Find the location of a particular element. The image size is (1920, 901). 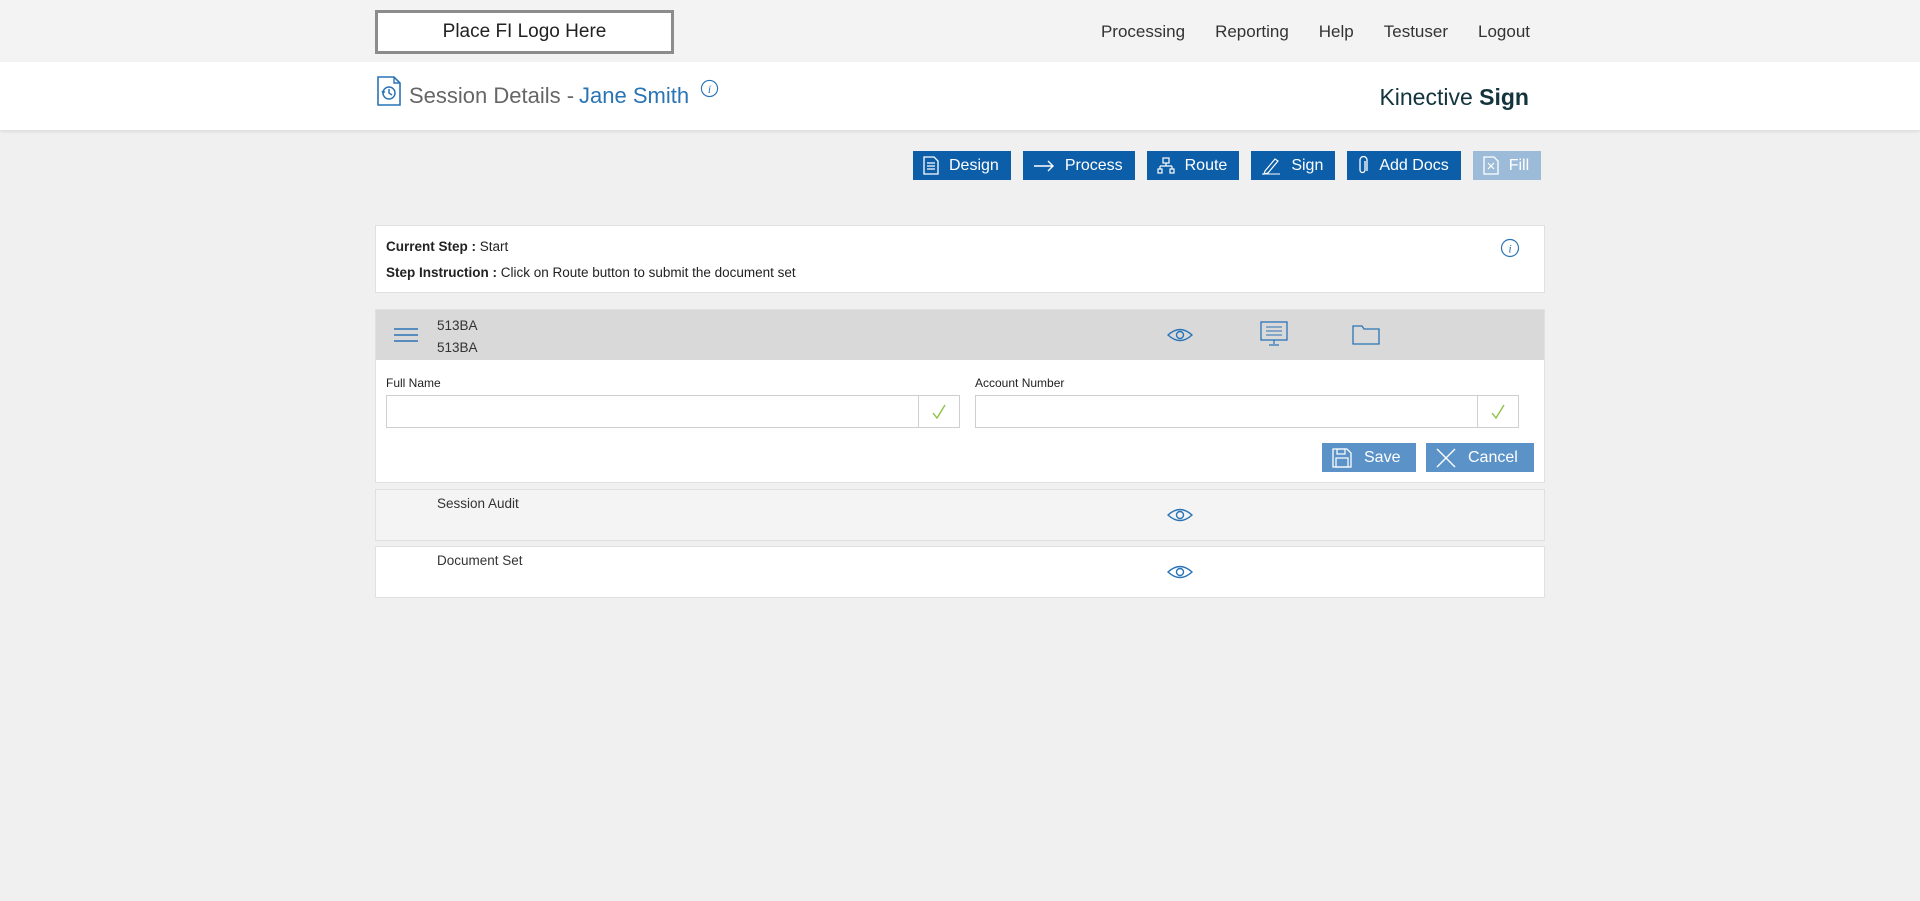

pen-icon is located at coordinates (1271, 166).